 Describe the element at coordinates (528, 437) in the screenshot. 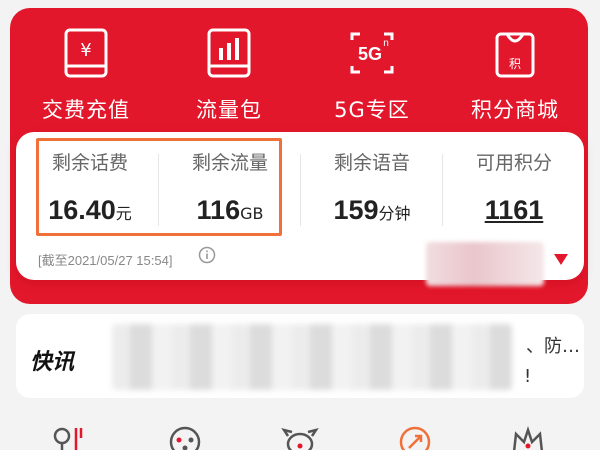

I see `crown-icon` at that location.